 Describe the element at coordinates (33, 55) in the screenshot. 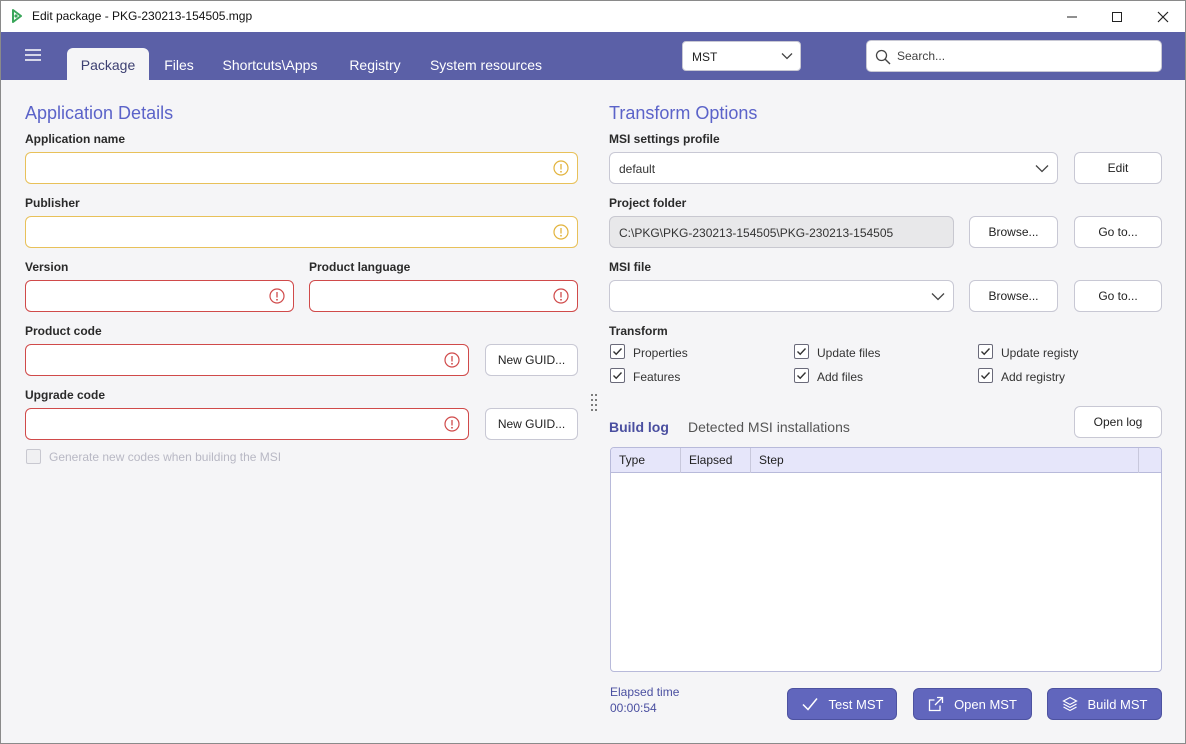

I see `hamburger-menu-icon` at that location.